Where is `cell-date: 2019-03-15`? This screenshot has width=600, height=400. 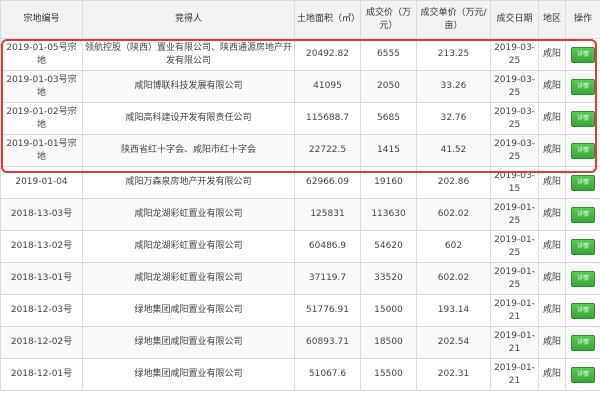 cell-date: 2019-03-15 is located at coordinates (514, 182).